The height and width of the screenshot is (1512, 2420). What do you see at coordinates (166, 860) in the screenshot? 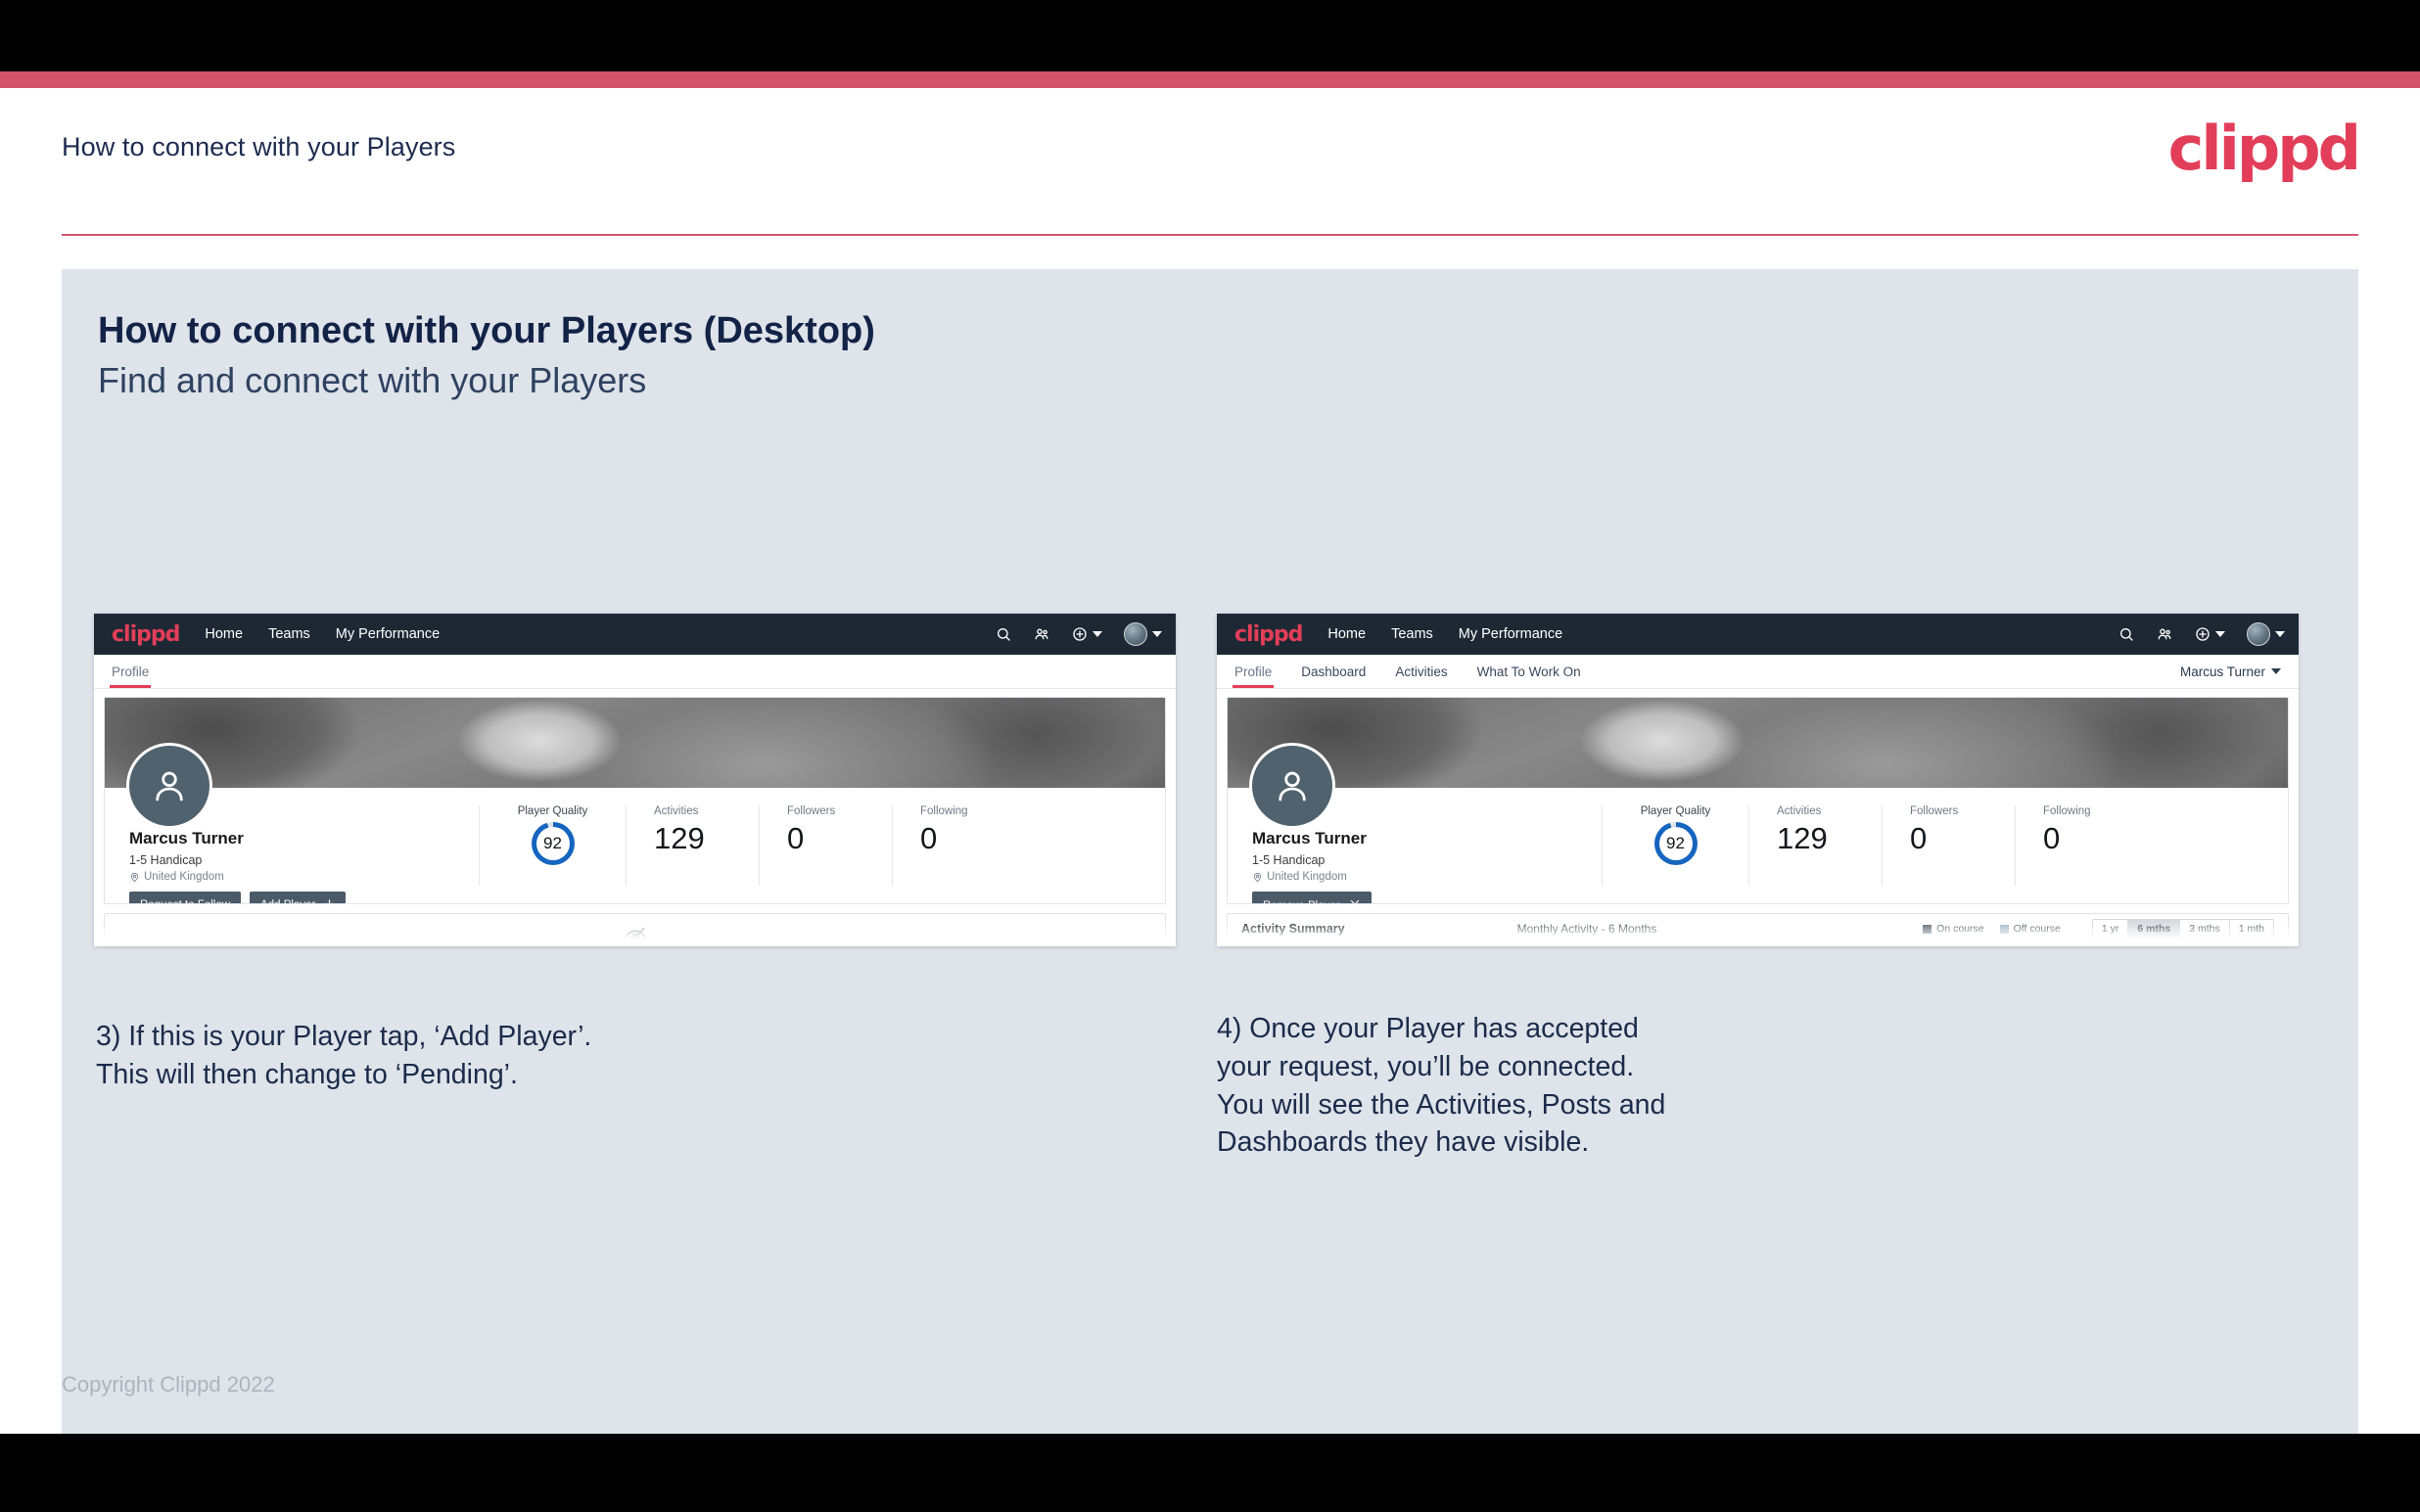
I see `player-handicap: 1-5 Handicap` at bounding box center [166, 860].